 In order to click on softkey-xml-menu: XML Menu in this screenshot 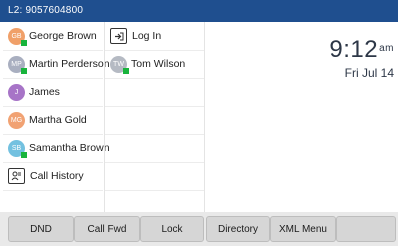, I will do `click(303, 229)`.